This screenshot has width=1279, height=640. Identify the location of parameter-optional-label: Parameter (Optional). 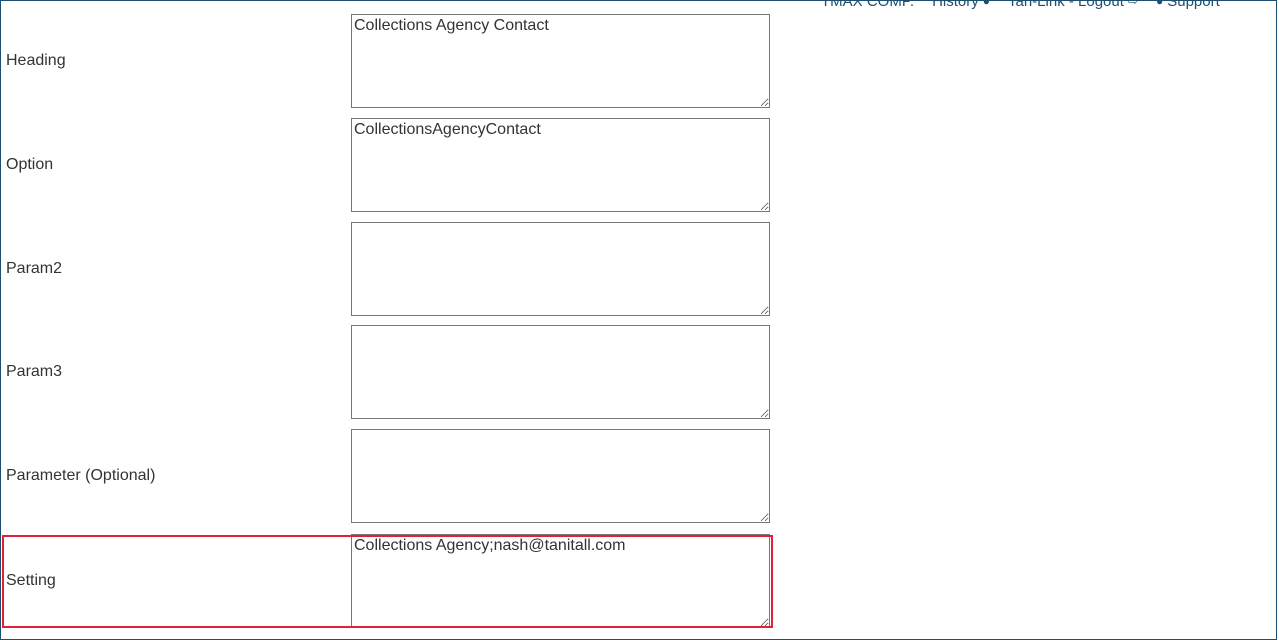
(81, 475).